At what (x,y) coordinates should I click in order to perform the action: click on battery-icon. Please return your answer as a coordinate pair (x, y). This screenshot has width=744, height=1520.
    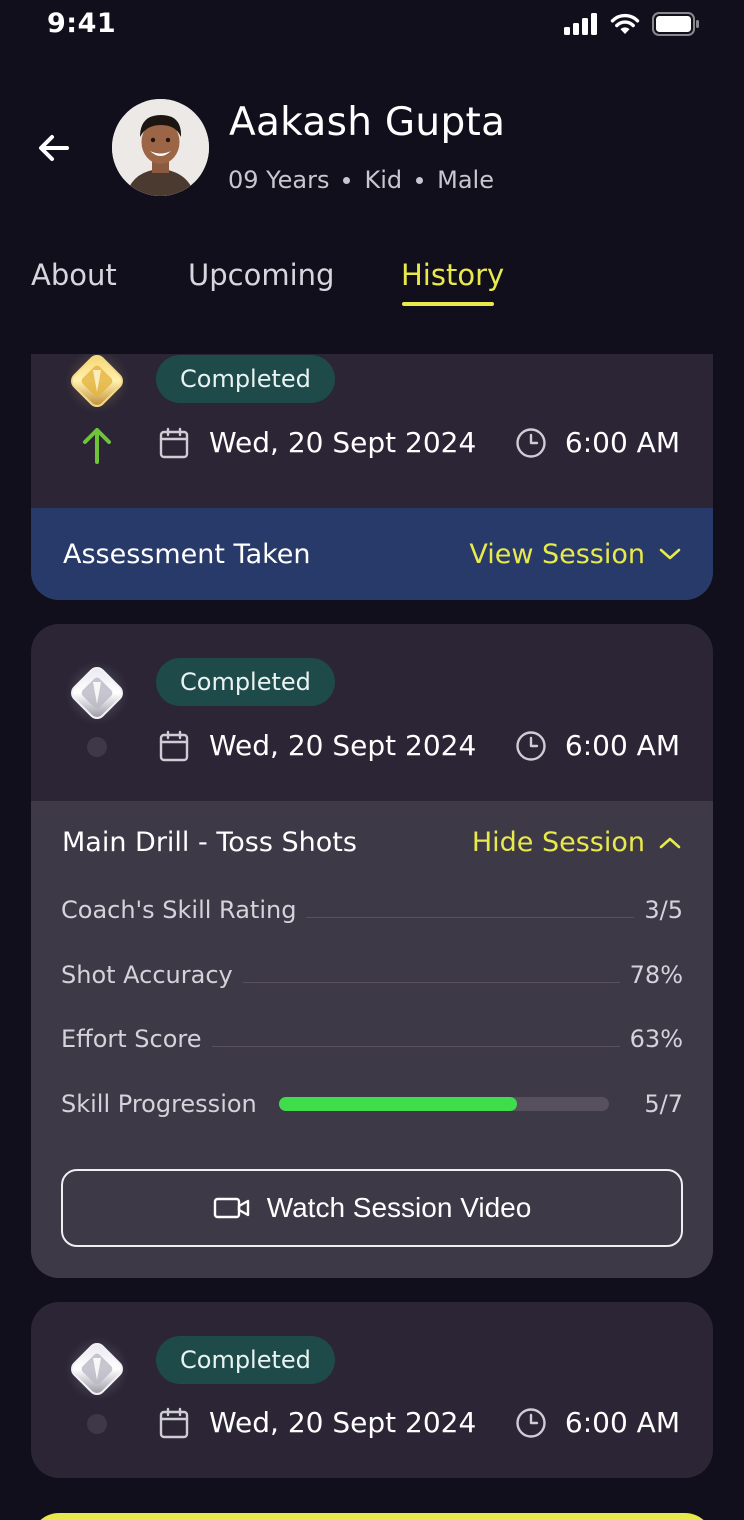
    Looking at the image, I should click on (675, 24).